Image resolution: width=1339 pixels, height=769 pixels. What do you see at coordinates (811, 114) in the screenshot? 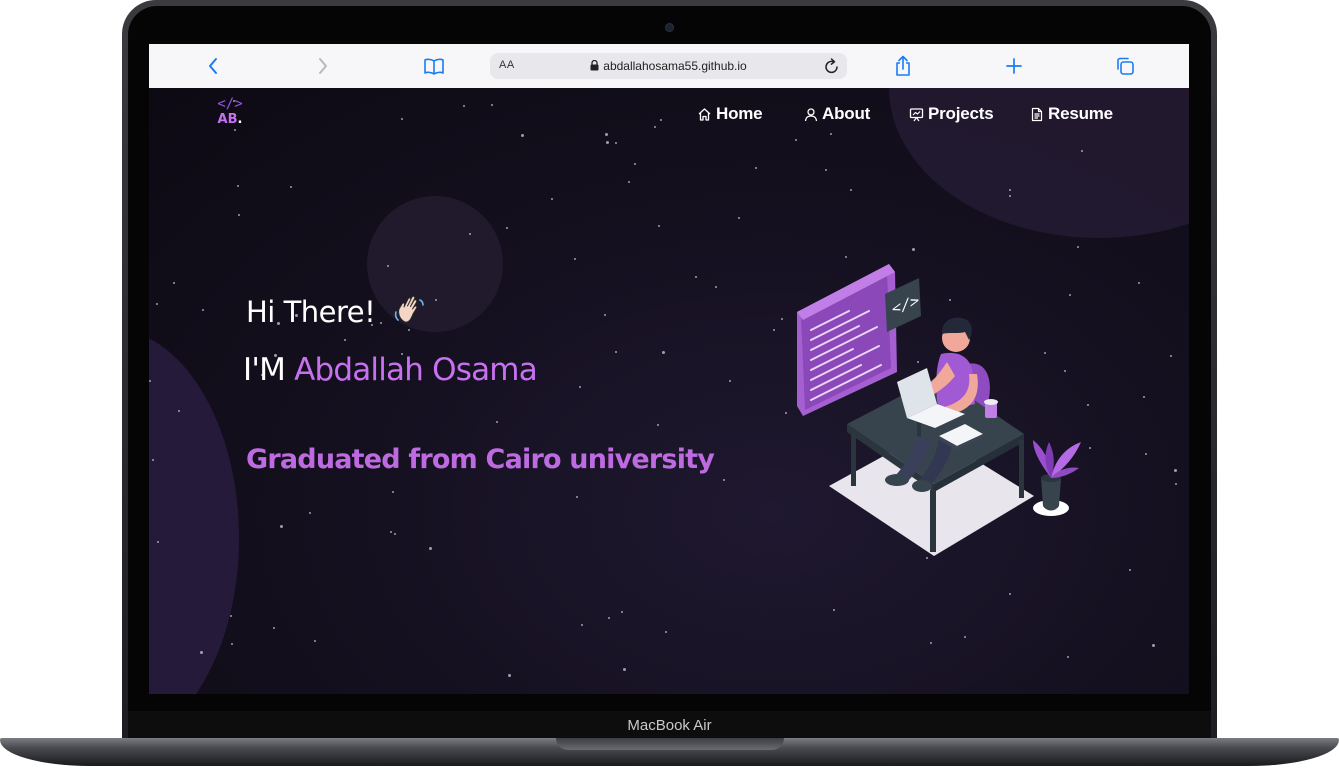
I see `user-icon` at bounding box center [811, 114].